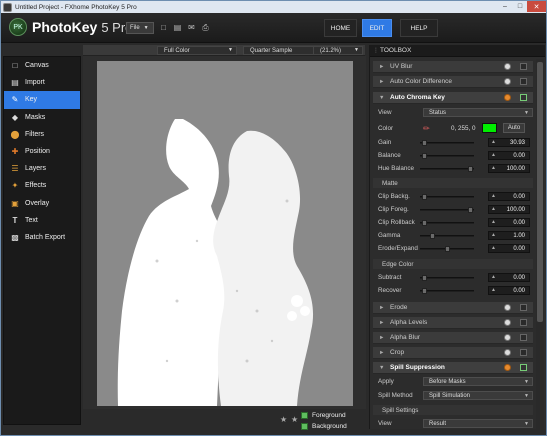  I want to click on view-select: Status ▼, so click(478, 112).